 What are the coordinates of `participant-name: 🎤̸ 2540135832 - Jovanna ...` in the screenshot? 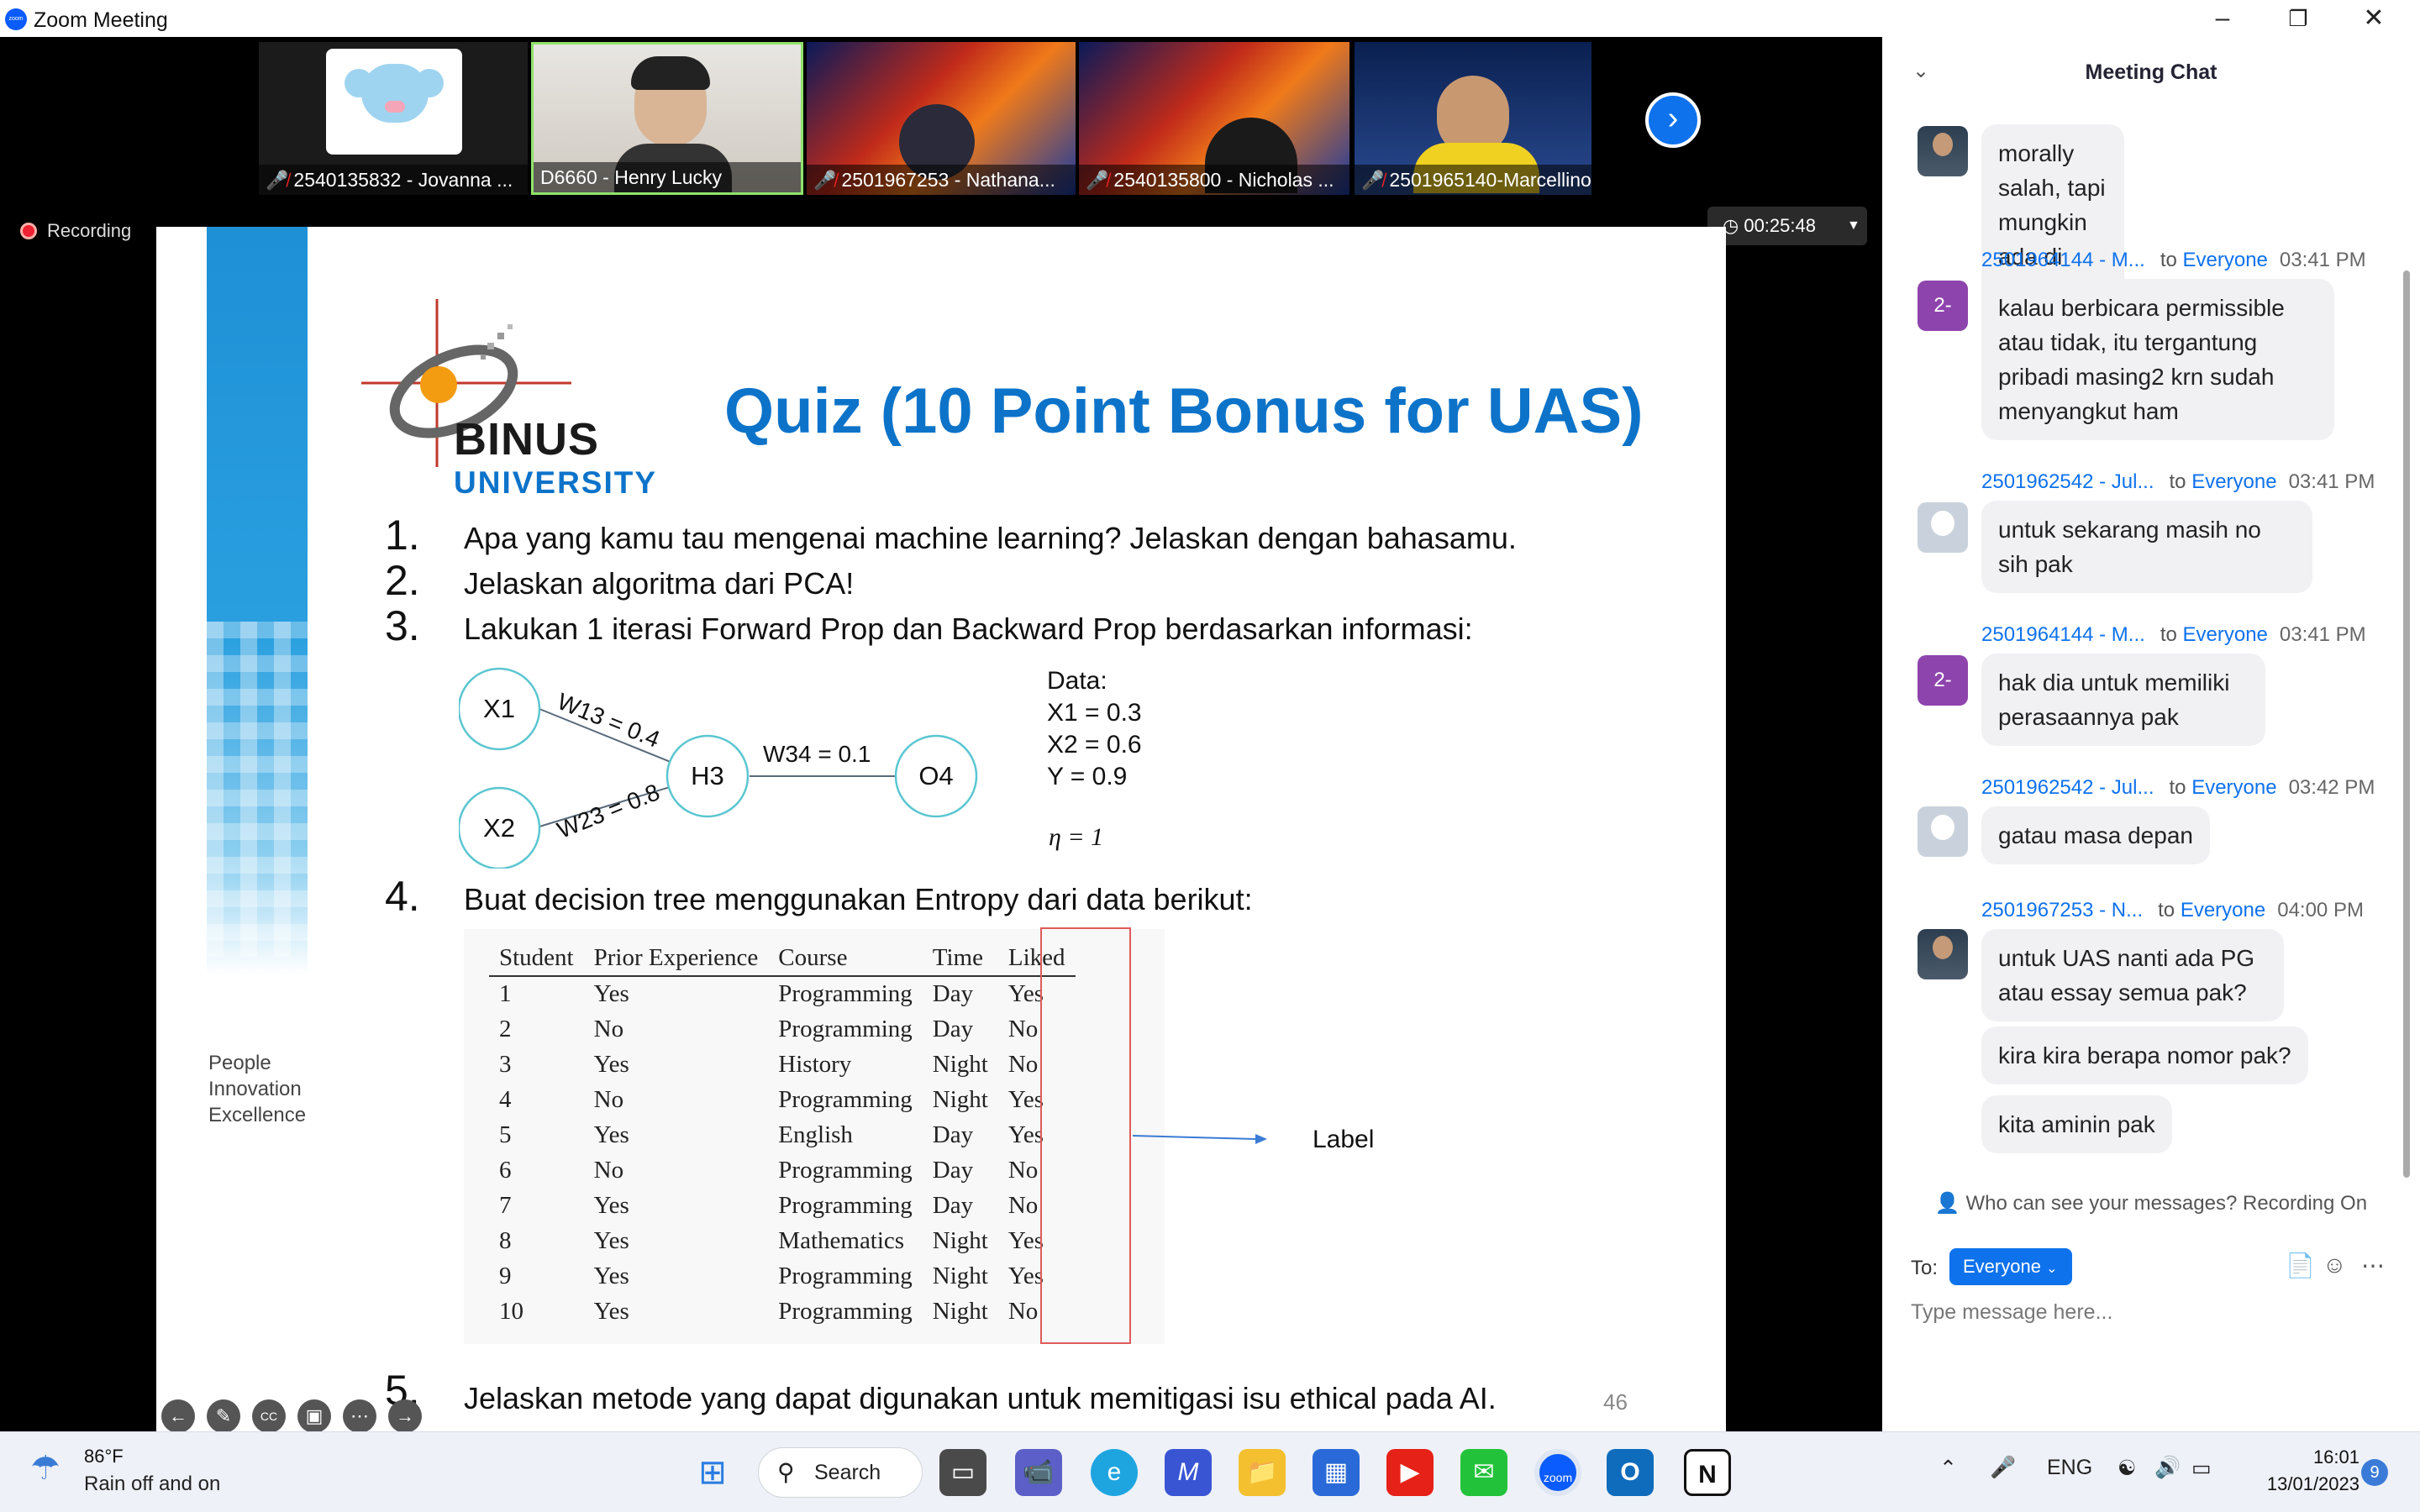 It's located at (393, 180).